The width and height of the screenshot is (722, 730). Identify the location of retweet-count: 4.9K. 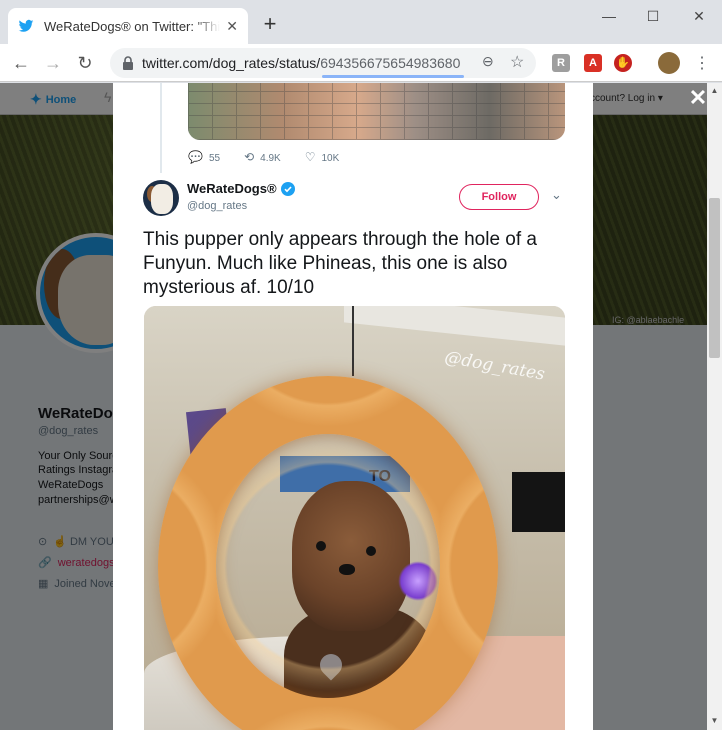
(270, 158).